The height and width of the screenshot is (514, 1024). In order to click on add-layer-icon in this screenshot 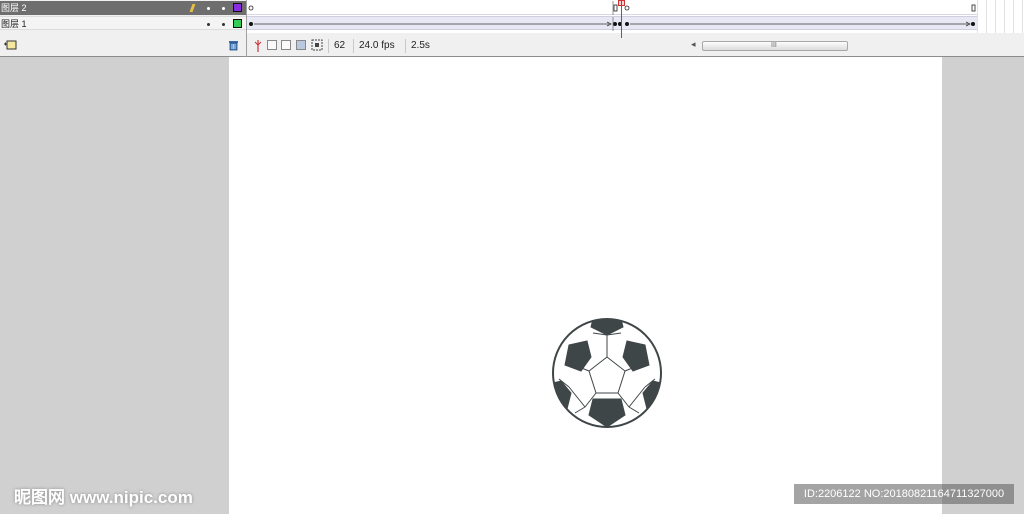, I will do `click(10, 46)`.